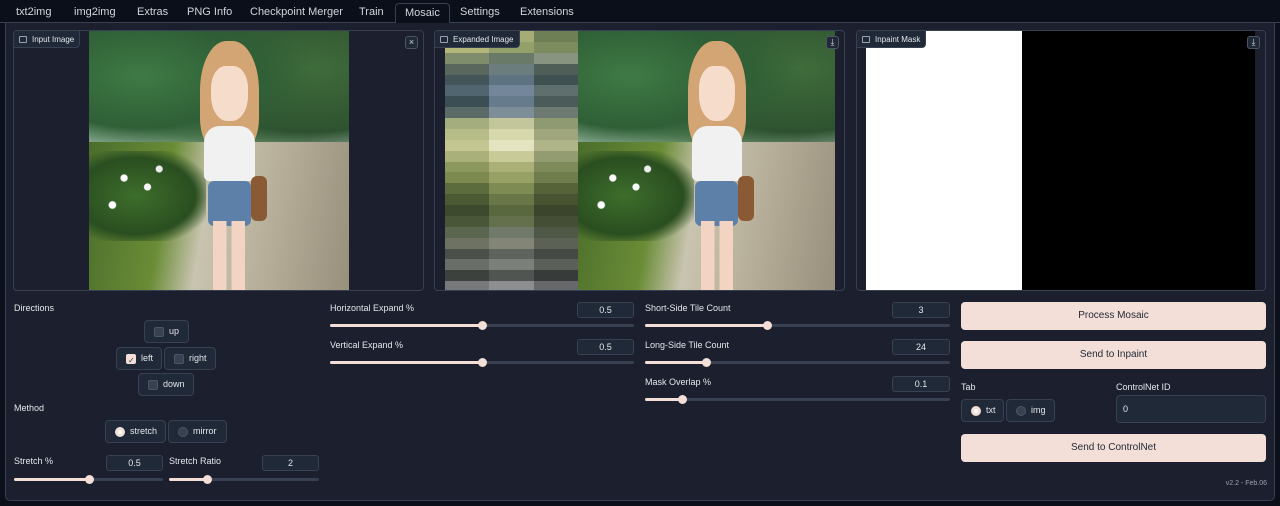 The width and height of the screenshot is (1280, 506). I want to click on tab-txt2img: txt2img, so click(33, 13).